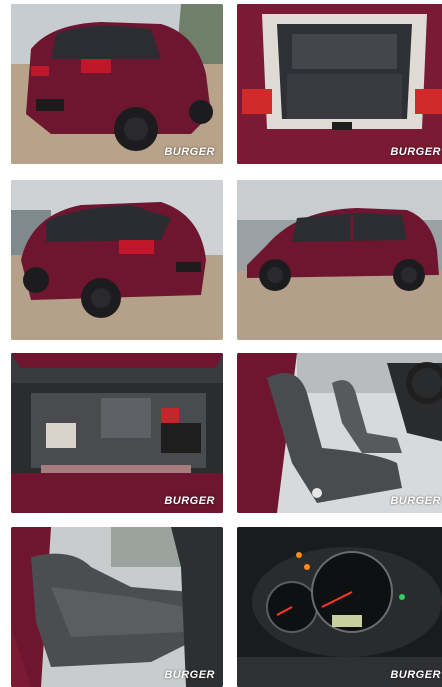 Image resolution: width=442 pixels, height=687 pixels. I want to click on side-profile-image, so click(339, 260).